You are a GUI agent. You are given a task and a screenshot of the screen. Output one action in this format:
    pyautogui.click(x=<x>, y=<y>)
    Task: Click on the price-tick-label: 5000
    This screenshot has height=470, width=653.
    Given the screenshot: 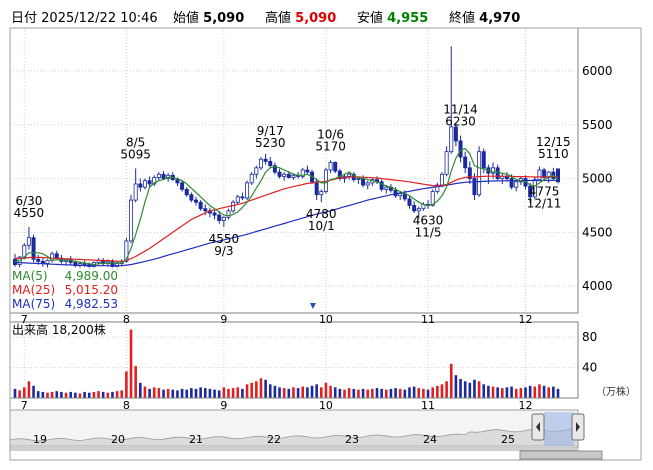 What is the action you would take?
    pyautogui.click(x=597, y=179)
    